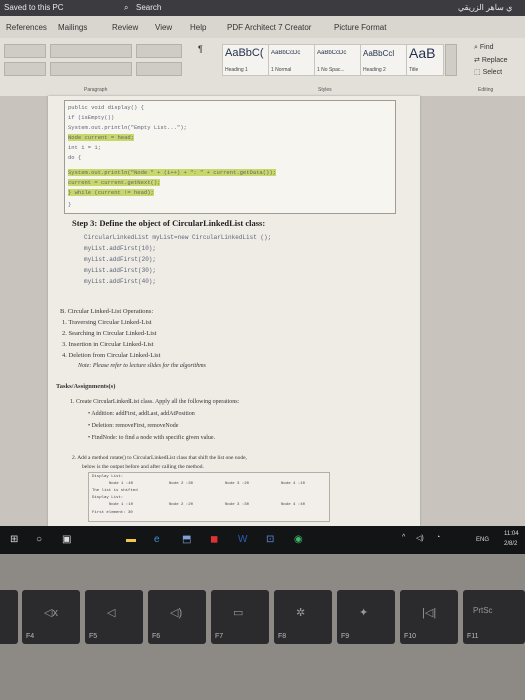 Image resolution: width=525 pixels, height=700 pixels. I want to click on key-f6: ◁) F6, so click(177, 617).